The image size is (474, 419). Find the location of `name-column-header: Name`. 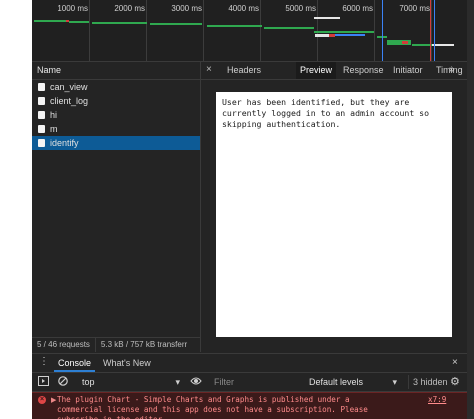

name-column-header: Name is located at coordinates (116, 71).